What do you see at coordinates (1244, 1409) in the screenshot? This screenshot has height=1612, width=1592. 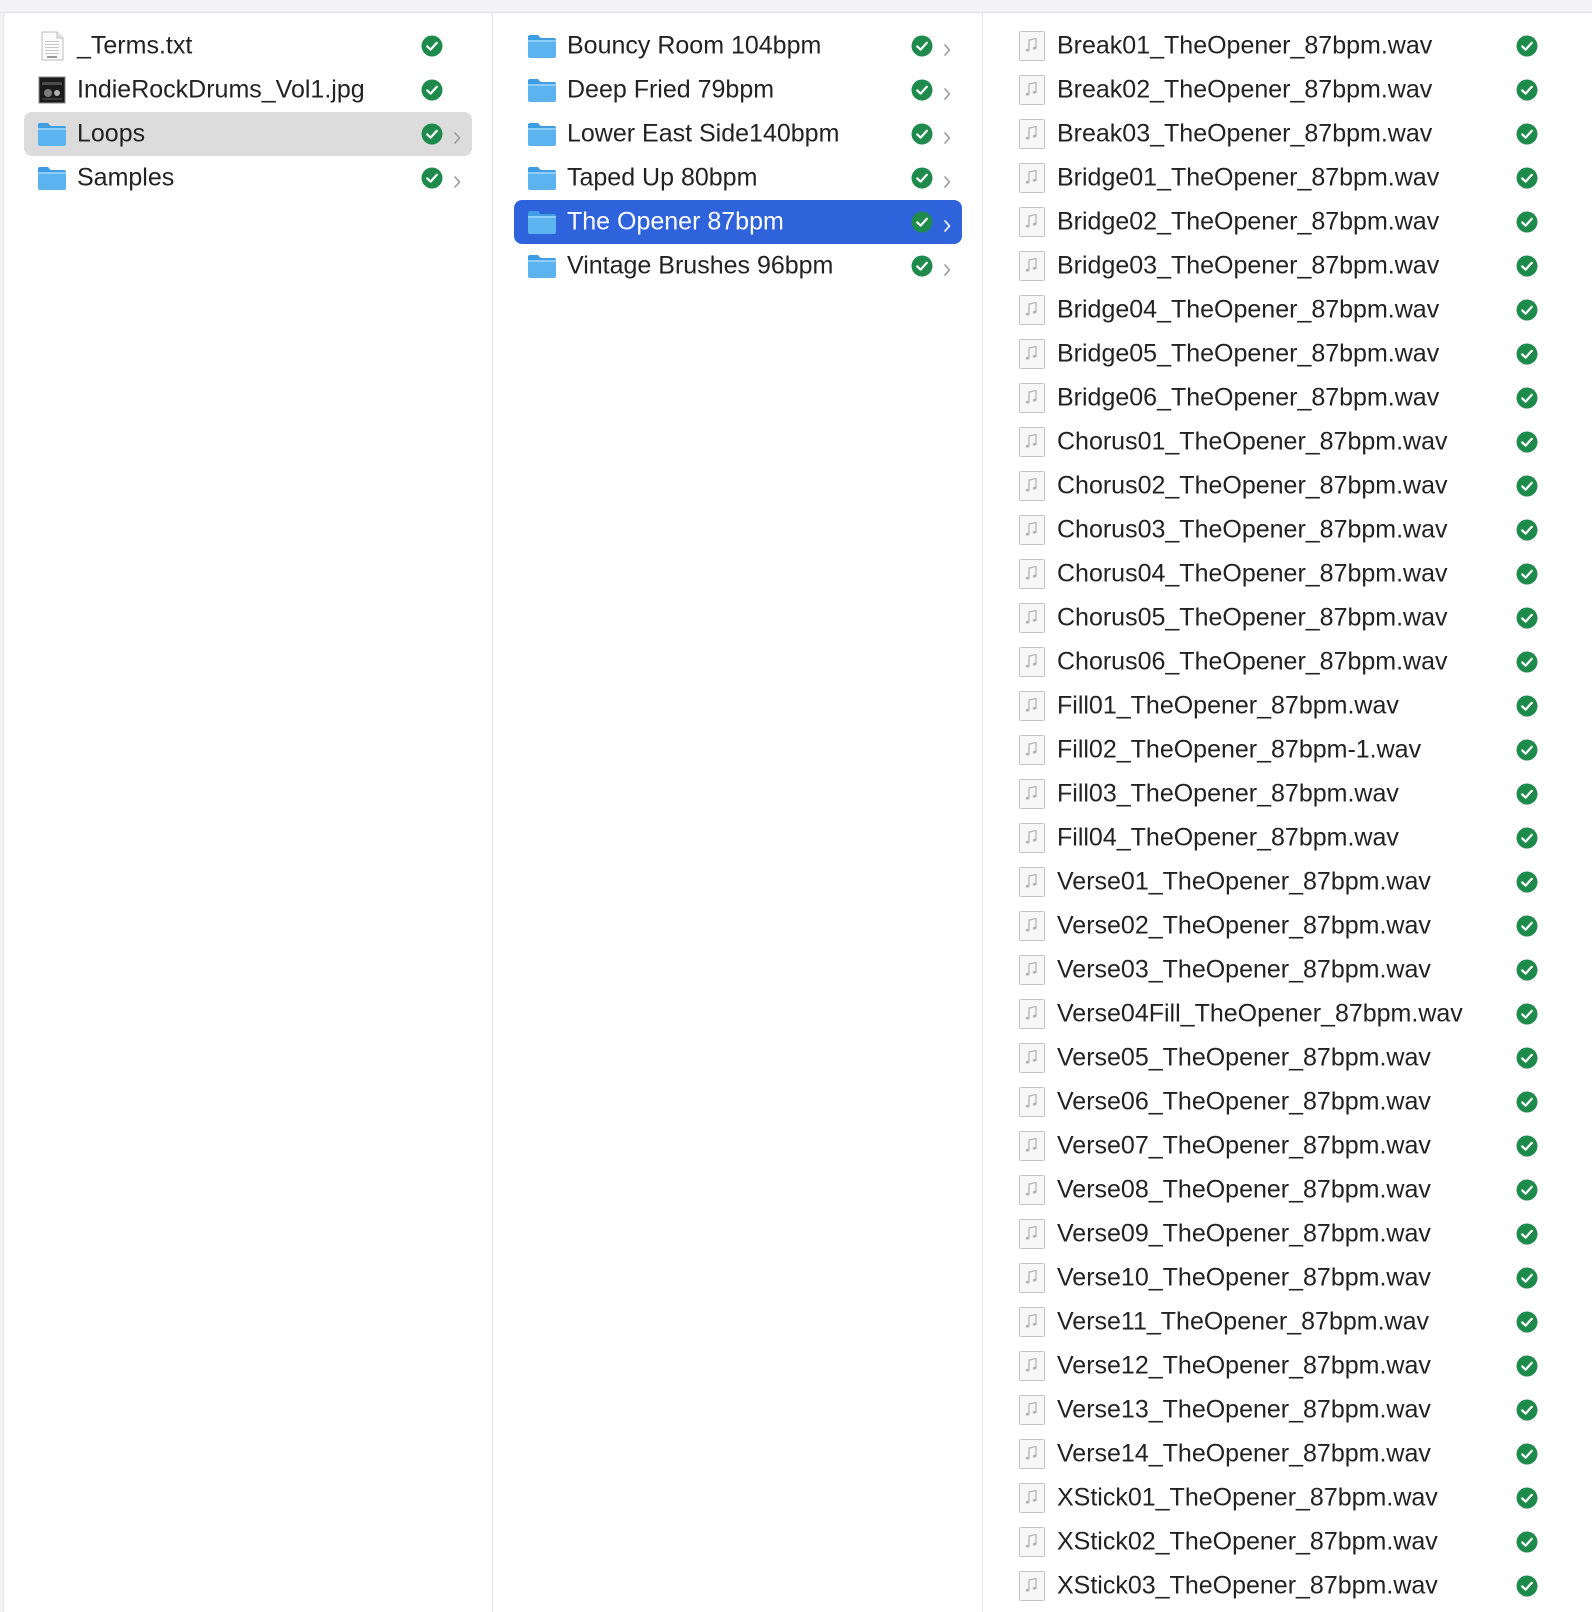 I see `item-name: Verse13_TheOpener_87bpm.wav` at bounding box center [1244, 1409].